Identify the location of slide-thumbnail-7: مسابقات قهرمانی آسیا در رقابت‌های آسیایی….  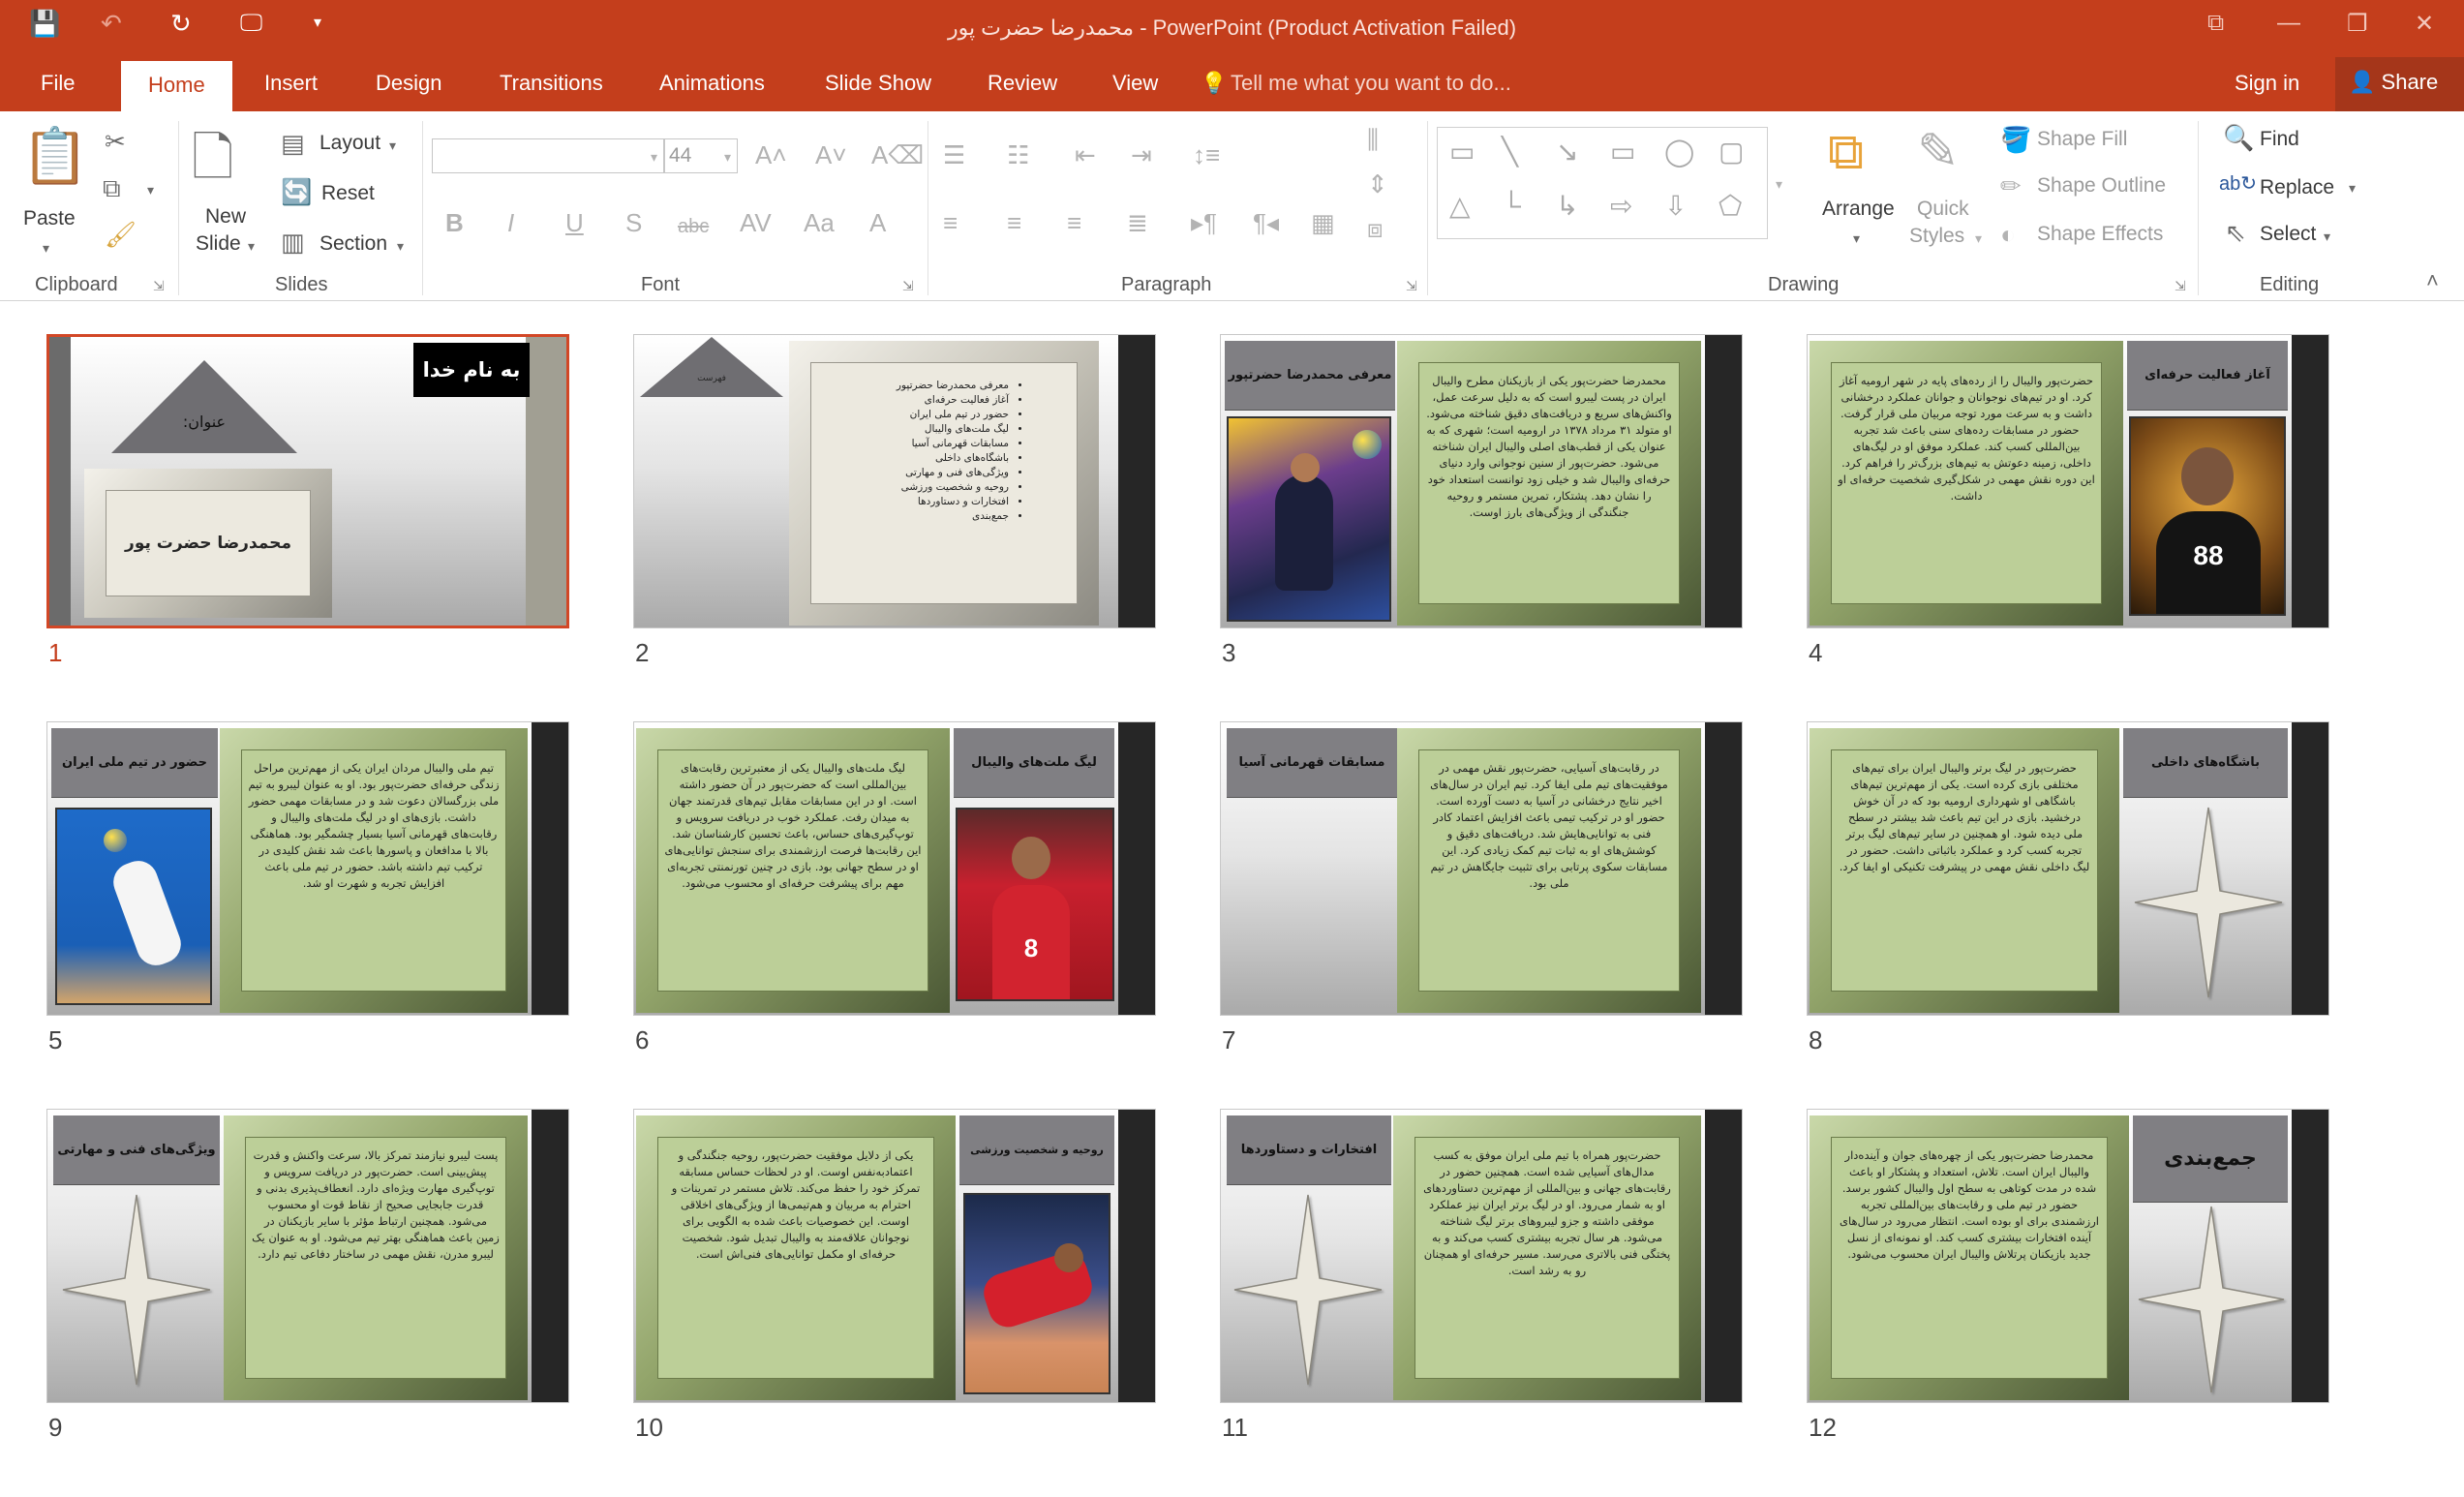
(1481, 869).